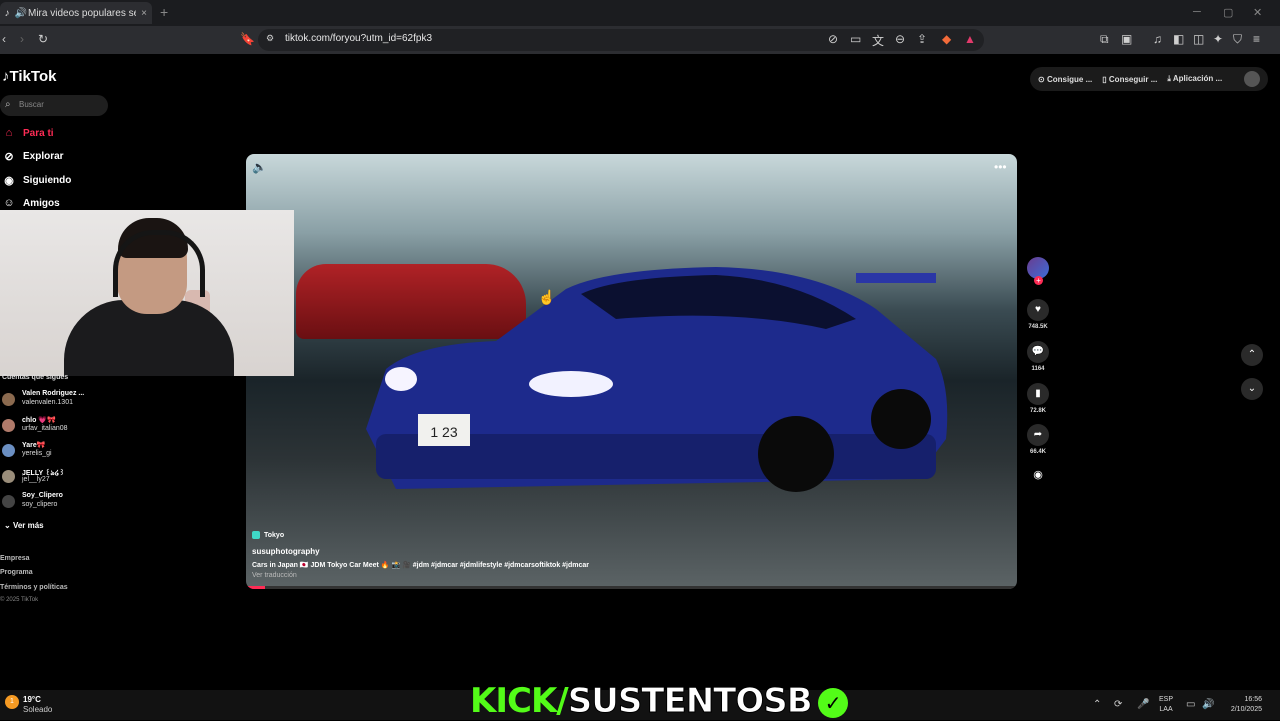  Describe the element at coordinates (631, 587) in the screenshot. I see `video-progress-bar` at that location.